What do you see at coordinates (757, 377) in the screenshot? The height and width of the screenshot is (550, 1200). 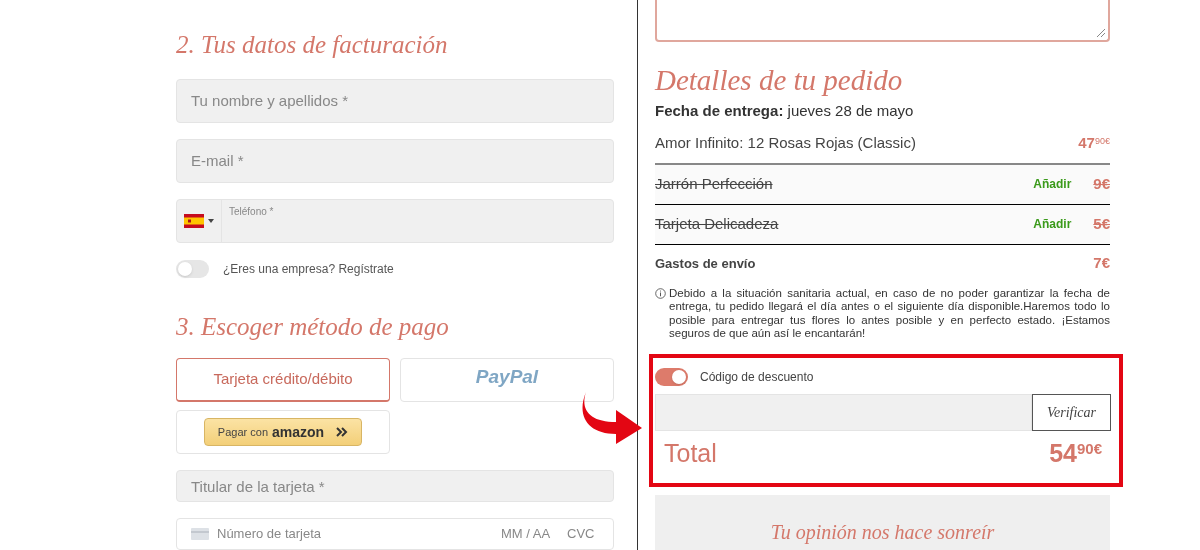 I see `toggle-label: Código de descuento` at bounding box center [757, 377].